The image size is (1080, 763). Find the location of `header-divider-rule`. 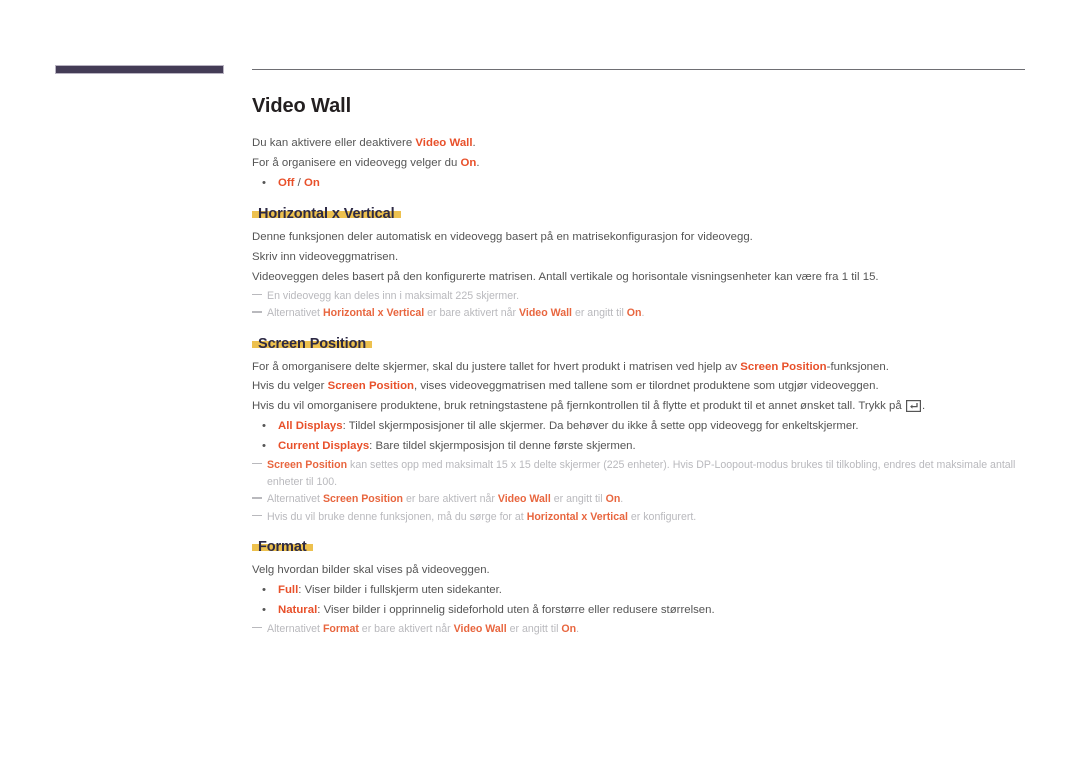

header-divider-rule is located at coordinates (638, 69).